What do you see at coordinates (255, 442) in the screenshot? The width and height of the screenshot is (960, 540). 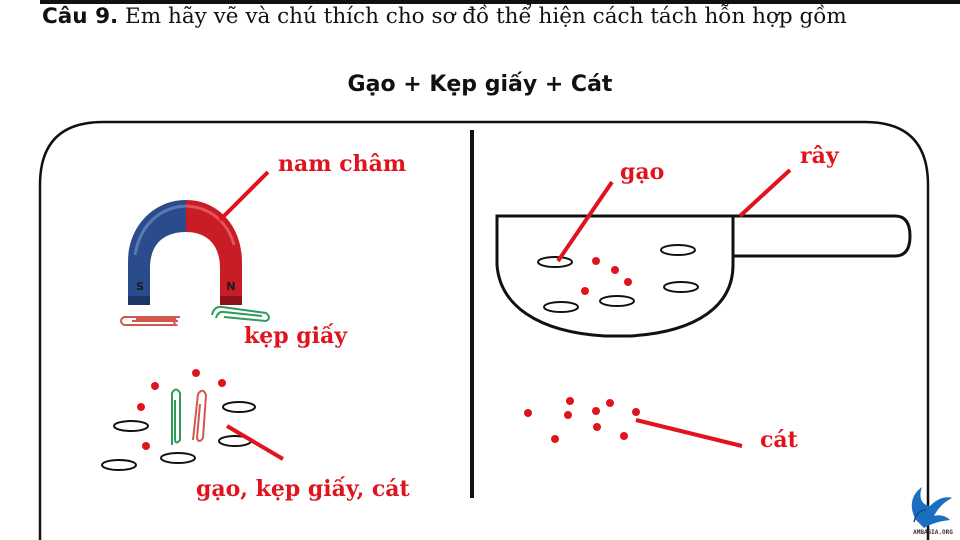 I see `mixture-pointer` at bounding box center [255, 442].